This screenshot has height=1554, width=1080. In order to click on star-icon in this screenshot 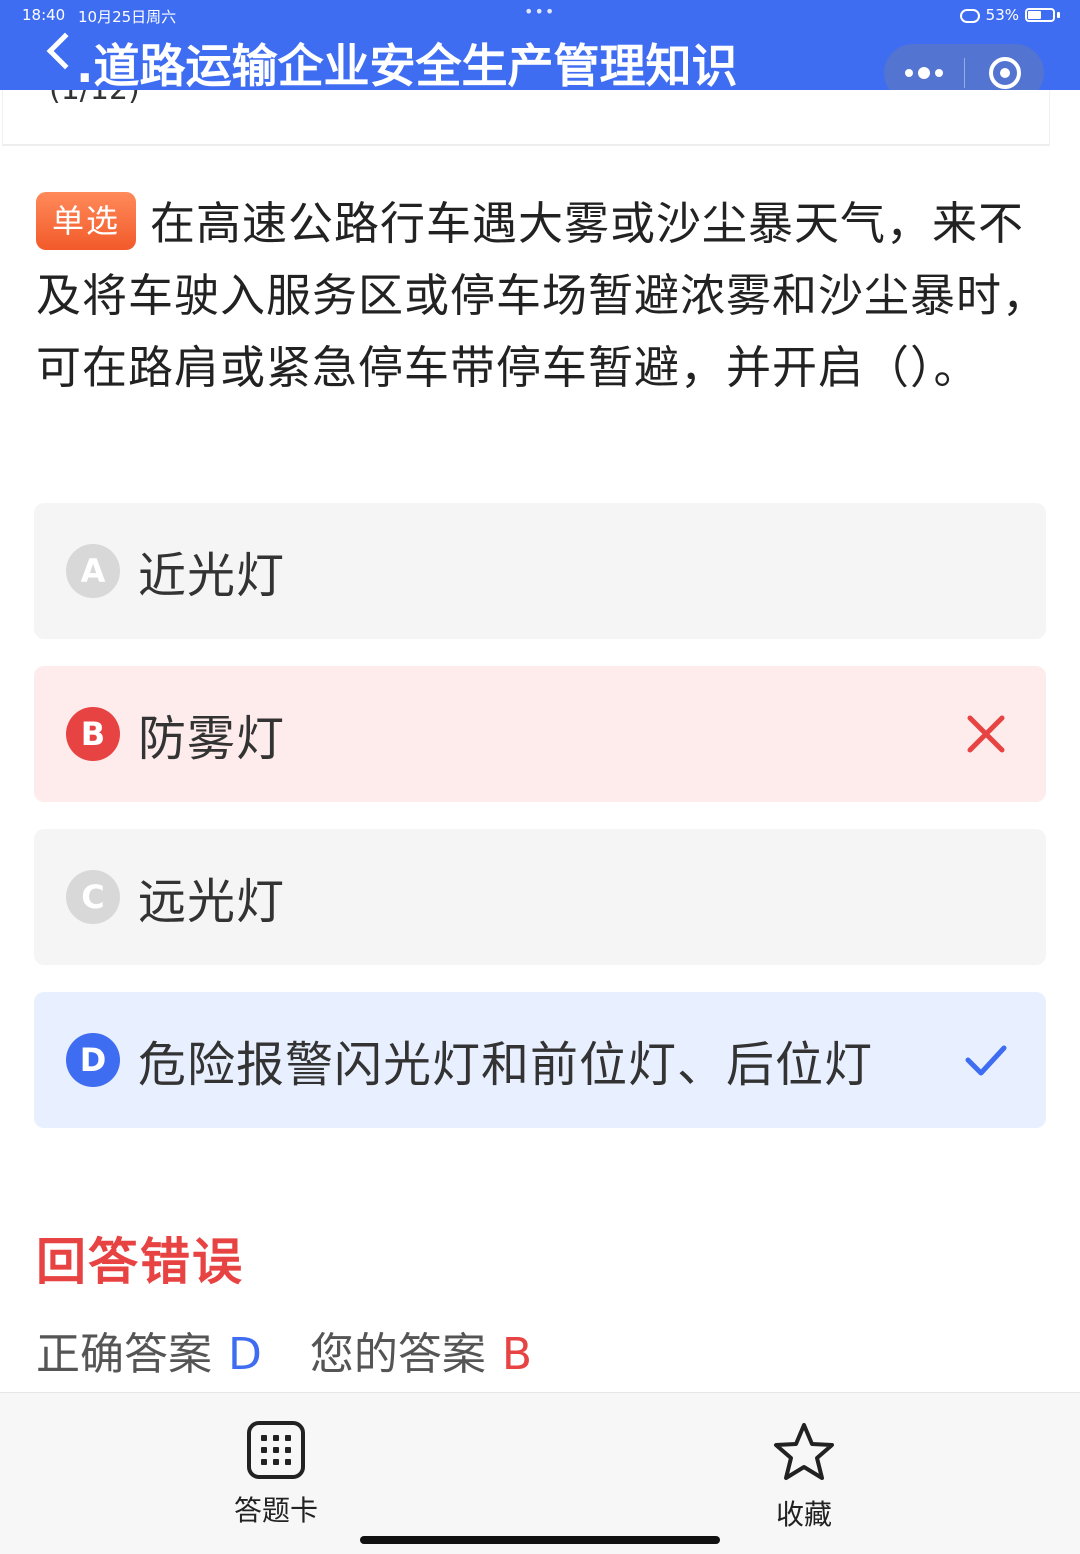, I will do `click(804, 1451)`.